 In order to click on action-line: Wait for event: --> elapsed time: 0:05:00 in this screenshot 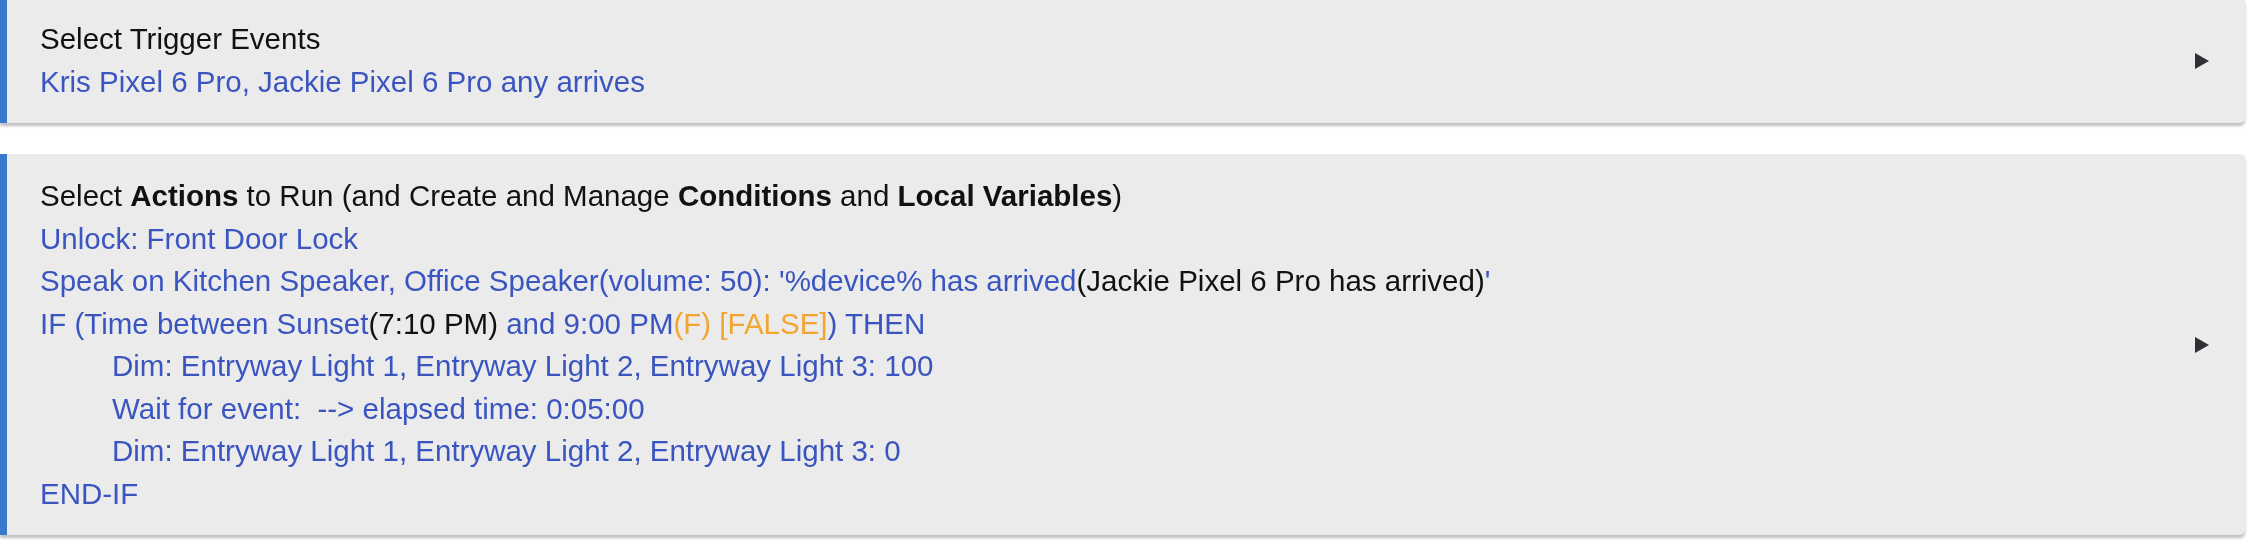, I will do `click(378, 408)`.